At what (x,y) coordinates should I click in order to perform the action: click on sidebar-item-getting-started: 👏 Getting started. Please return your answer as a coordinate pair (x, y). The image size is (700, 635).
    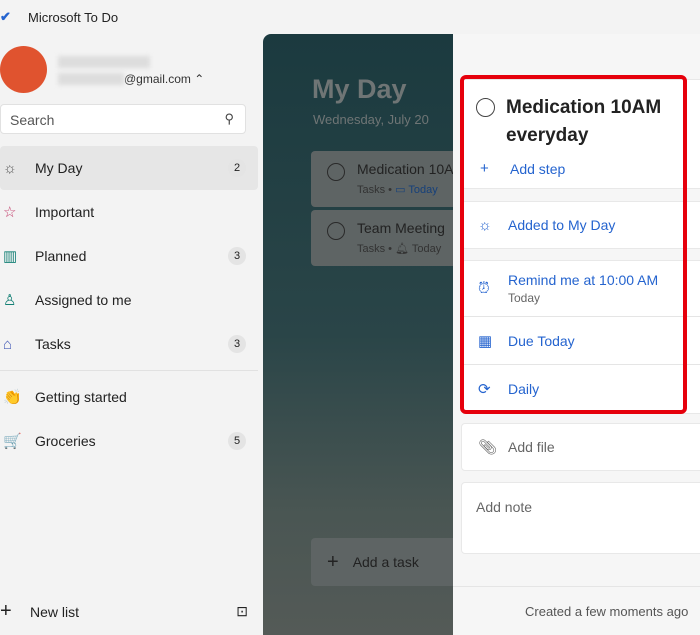
    Looking at the image, I should click on (129, 397).